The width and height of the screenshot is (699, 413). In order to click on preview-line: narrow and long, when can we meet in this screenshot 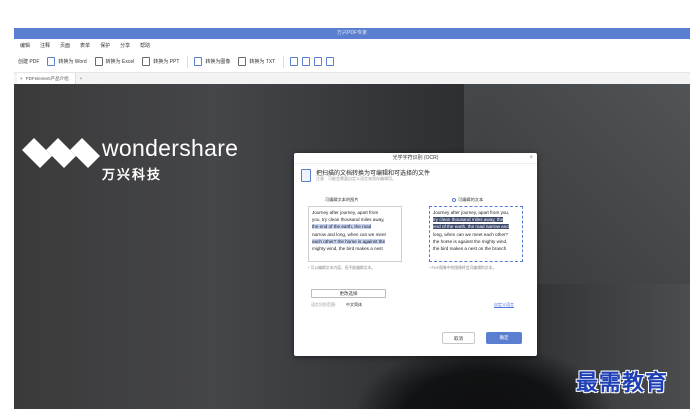, I will do `click(349, 234)`.